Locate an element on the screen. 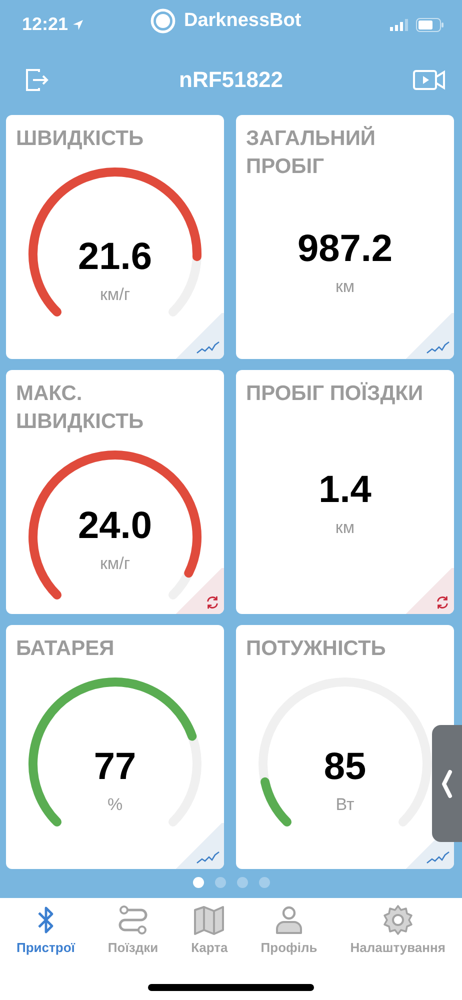 The width and height of the screenshot is (462, 1000). metric-value: 85 is located at coordinates (345, 767).